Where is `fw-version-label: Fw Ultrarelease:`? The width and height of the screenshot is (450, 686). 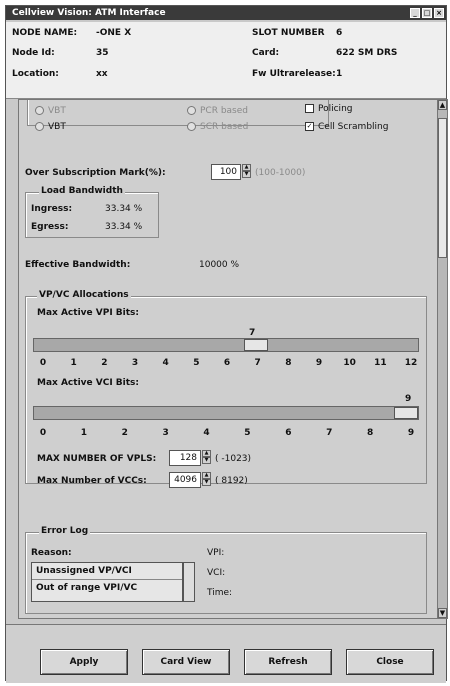 fw-version-label: Fw Ultrarelease: is located at coordinates (294, 74).